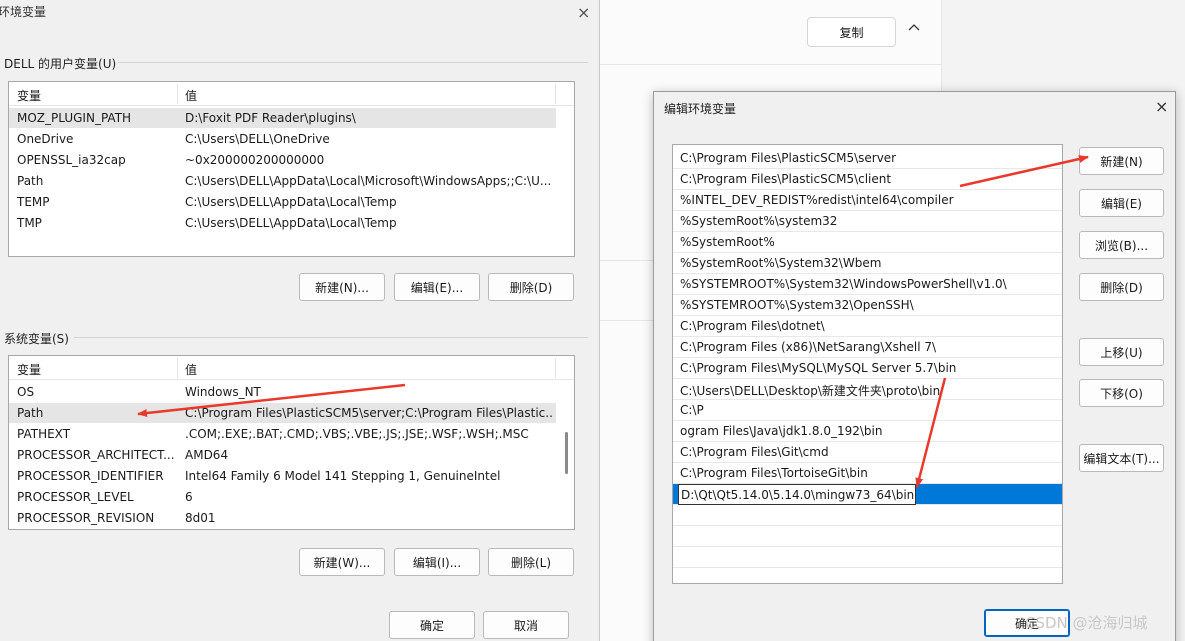 The width and height of the screenshot is (1185, 641). I want to click on dialog-title: 编辑环境变量, so click(700, 109).